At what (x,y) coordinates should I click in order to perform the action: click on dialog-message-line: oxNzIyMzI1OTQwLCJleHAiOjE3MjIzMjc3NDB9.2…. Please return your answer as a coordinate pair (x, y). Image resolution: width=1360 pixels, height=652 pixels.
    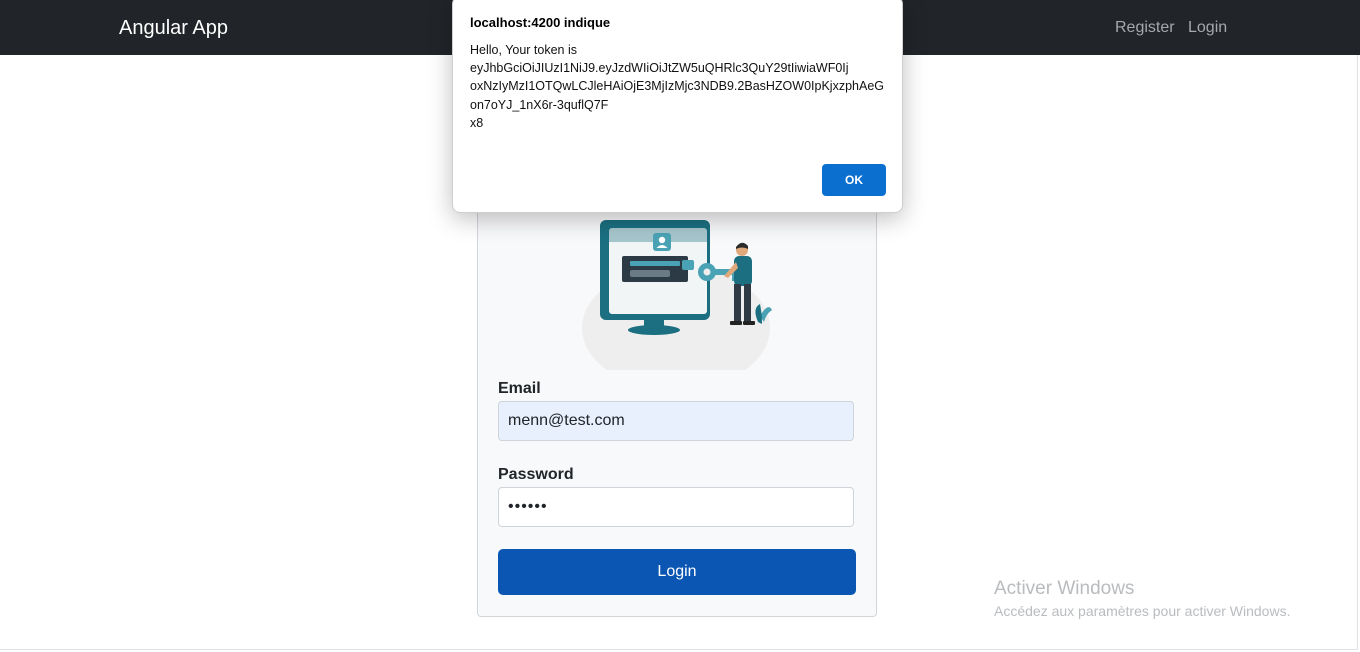
    Looking at the image, I should click on (677, 86).